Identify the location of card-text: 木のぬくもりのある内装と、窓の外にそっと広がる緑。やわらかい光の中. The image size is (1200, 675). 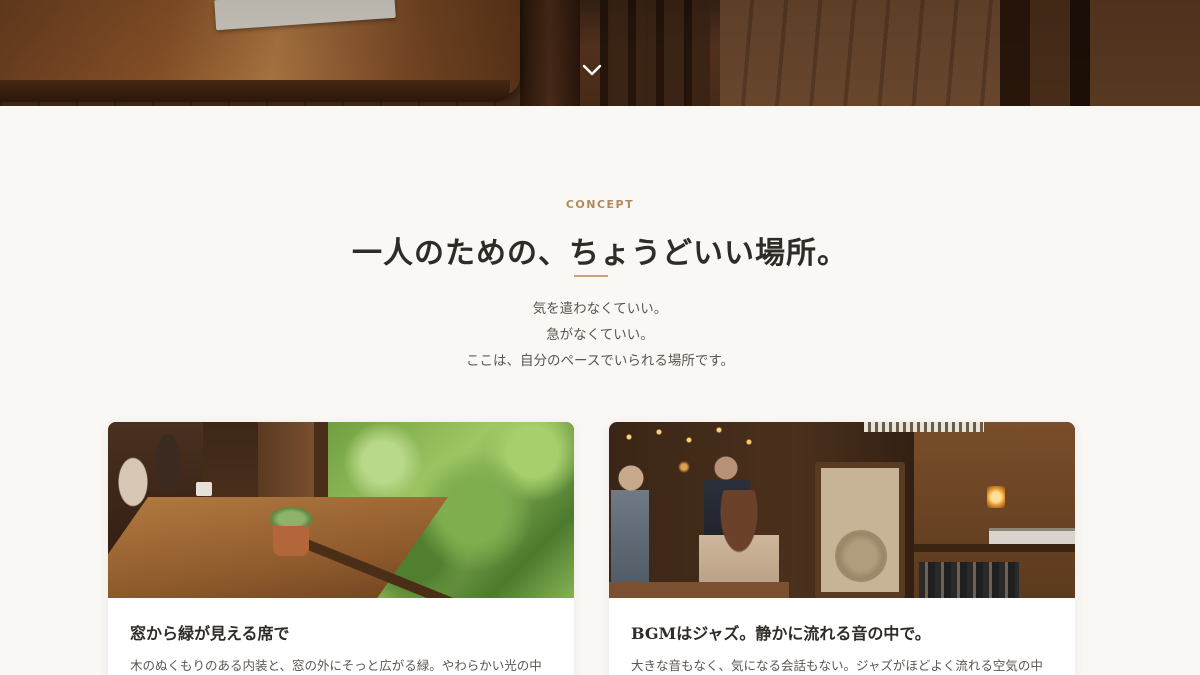
(336, 665).